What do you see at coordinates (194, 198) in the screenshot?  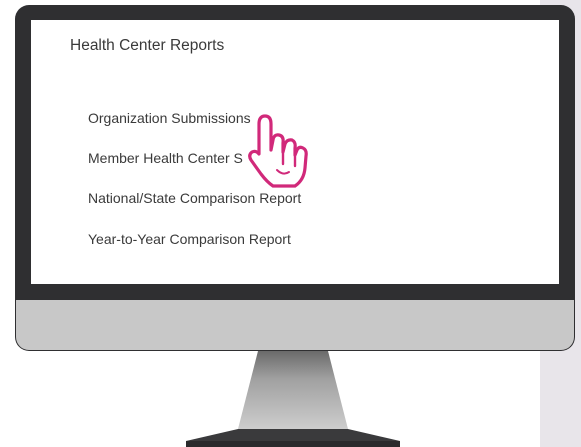 I see `report-link-national-state-comparison: National/State Comparison Report` at bounding box center [194, 198].